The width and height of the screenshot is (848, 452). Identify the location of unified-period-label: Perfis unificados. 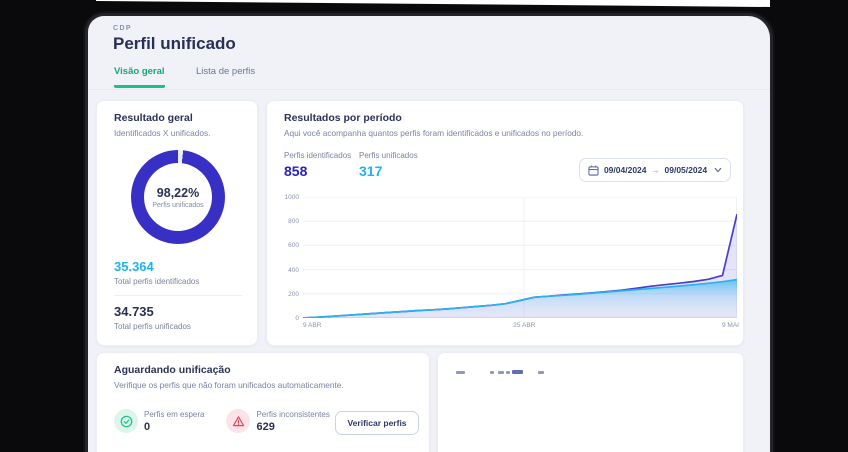
(388, 155).